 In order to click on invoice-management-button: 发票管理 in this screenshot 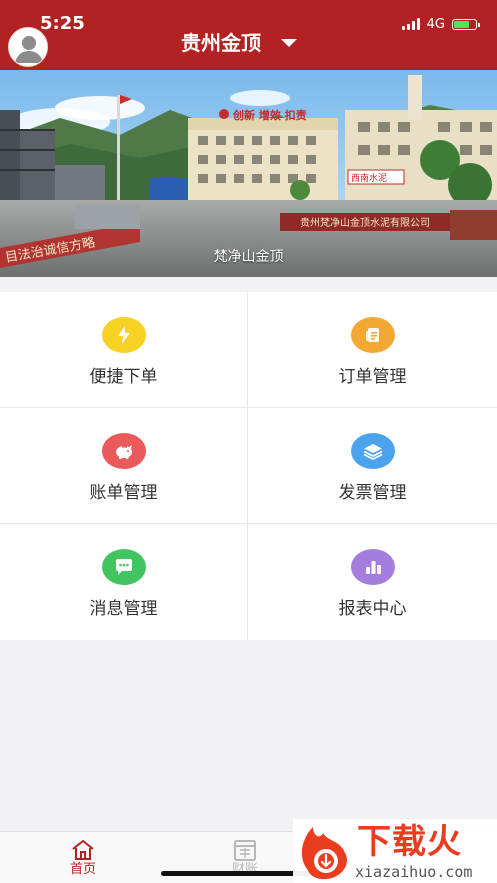, I will do `click(372, 466)`.